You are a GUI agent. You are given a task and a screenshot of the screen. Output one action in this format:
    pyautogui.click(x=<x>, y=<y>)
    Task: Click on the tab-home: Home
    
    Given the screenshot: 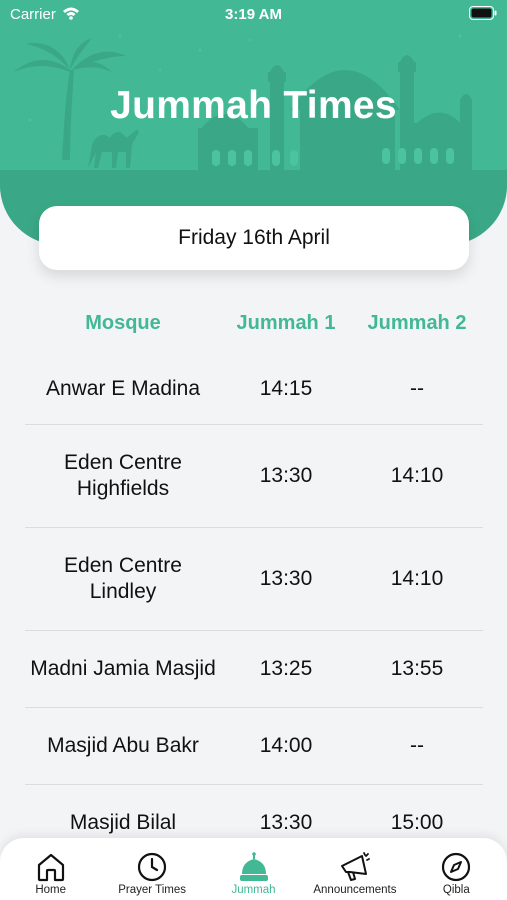 What is the action you would take?
    pyautogui.click(x=50, y=869)
    